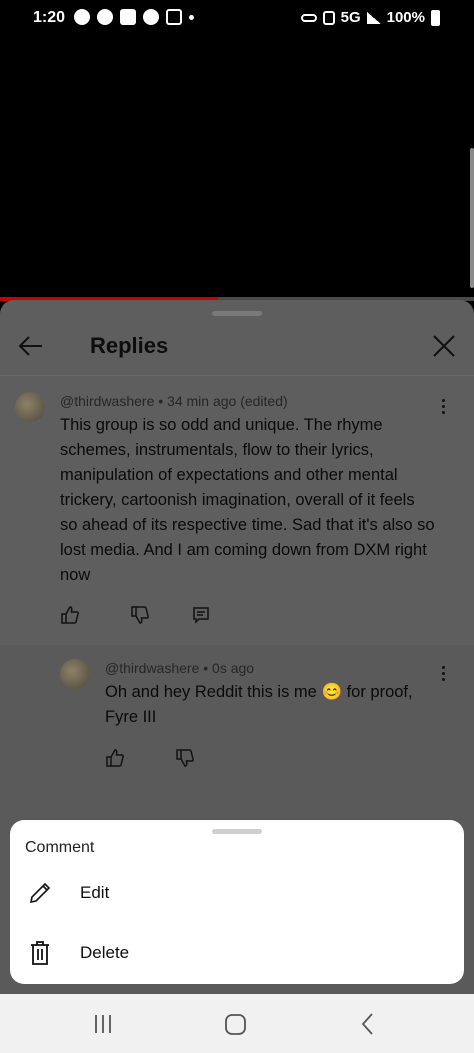  What do you see at coordinates (191, 17) in the screenshot?
I see `more-notifications-dot-icon` at bounding box center [191, 17].